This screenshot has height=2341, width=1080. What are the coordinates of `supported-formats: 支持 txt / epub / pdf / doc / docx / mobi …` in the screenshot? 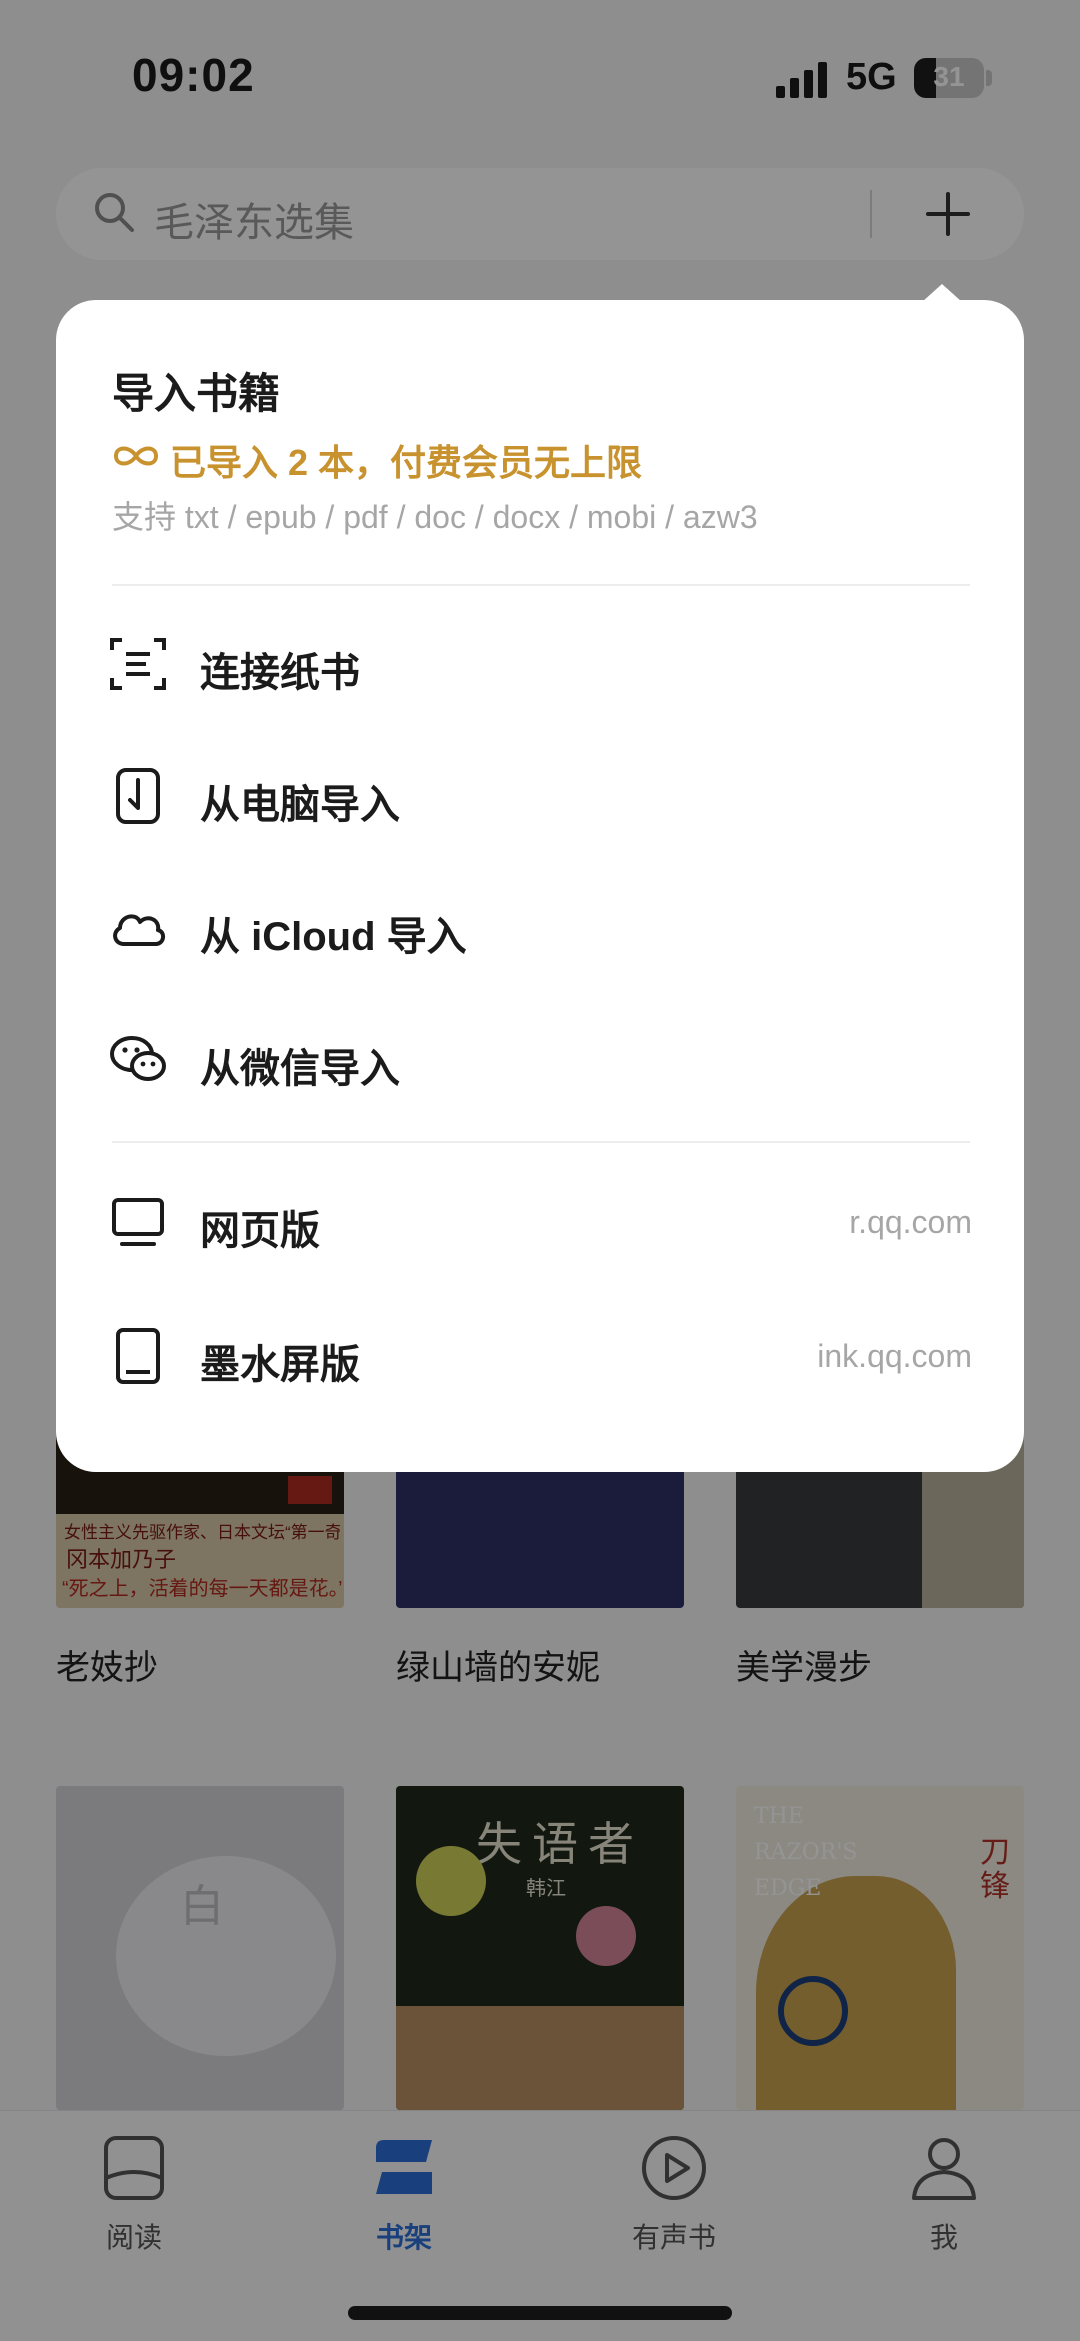 It's located at (435, 517).